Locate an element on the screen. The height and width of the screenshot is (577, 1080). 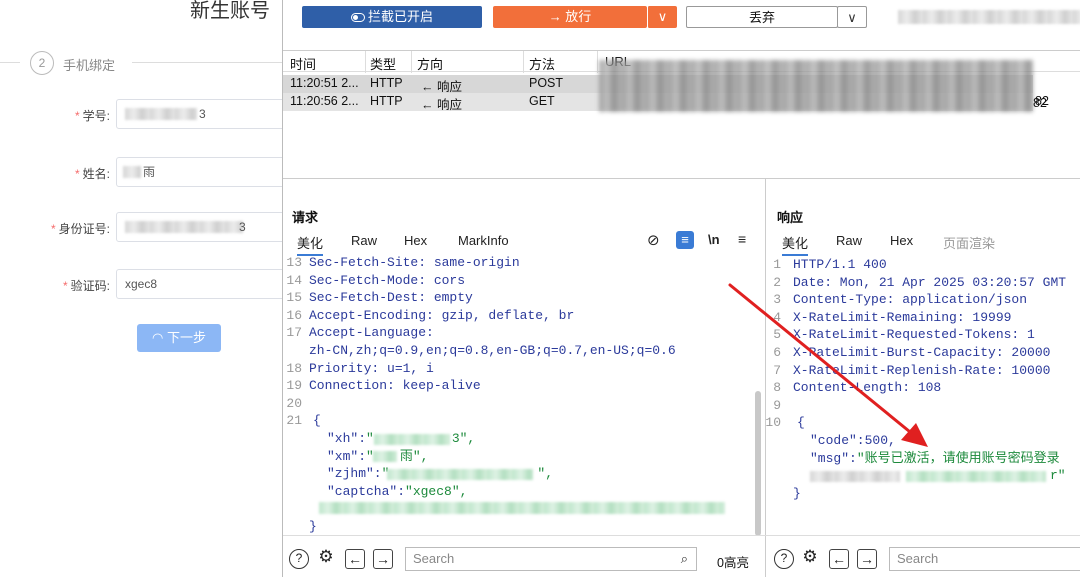
form-title: 新生账号 is located at coordinates (230, 11).